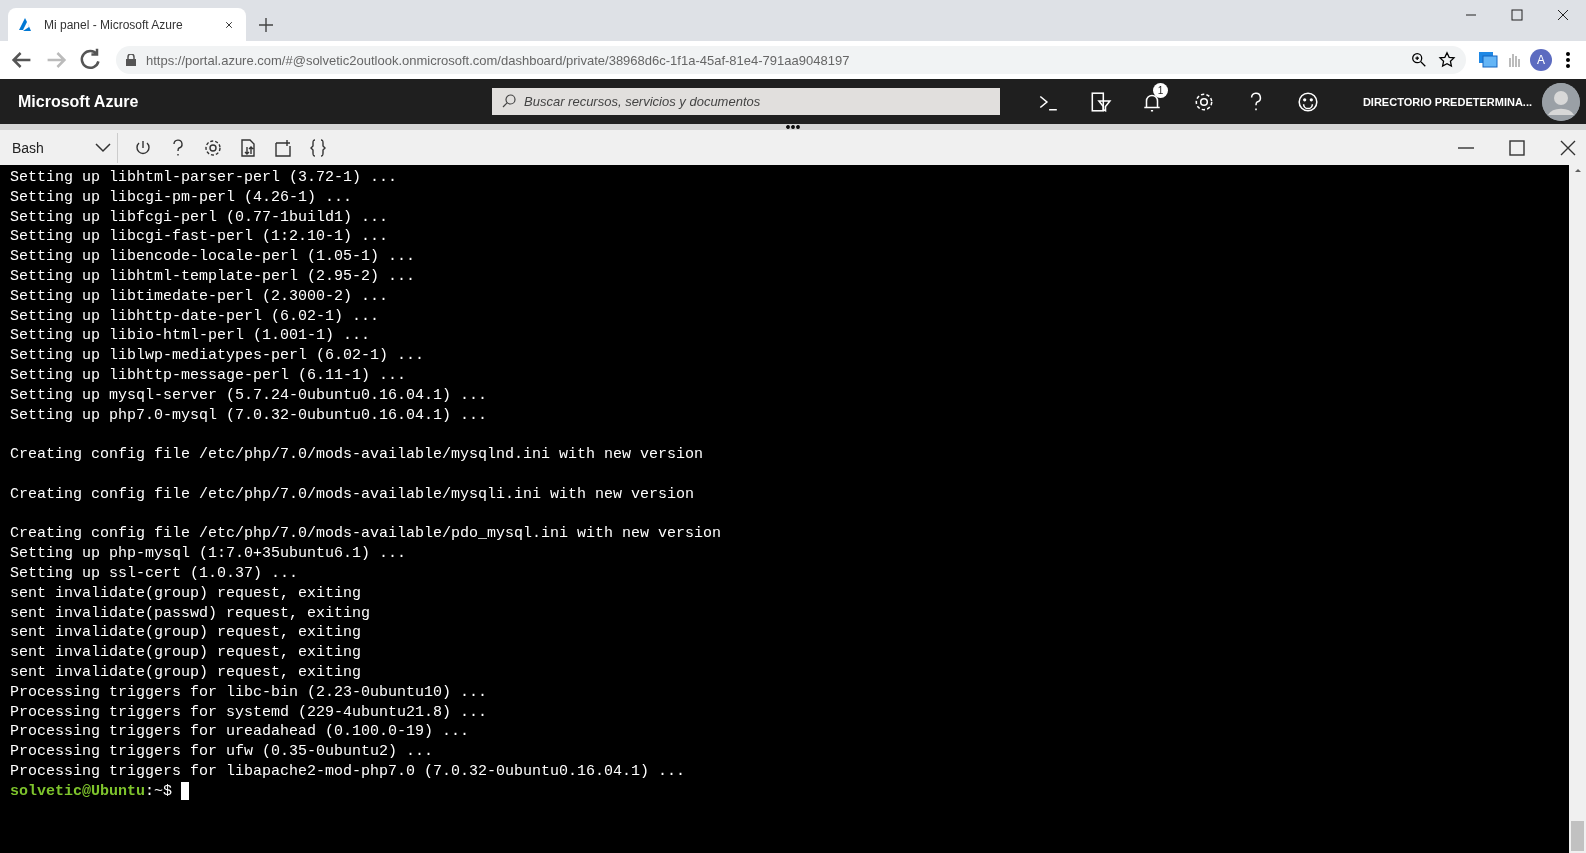  I want to click on triangle-logo-icon, so click(26, 24).